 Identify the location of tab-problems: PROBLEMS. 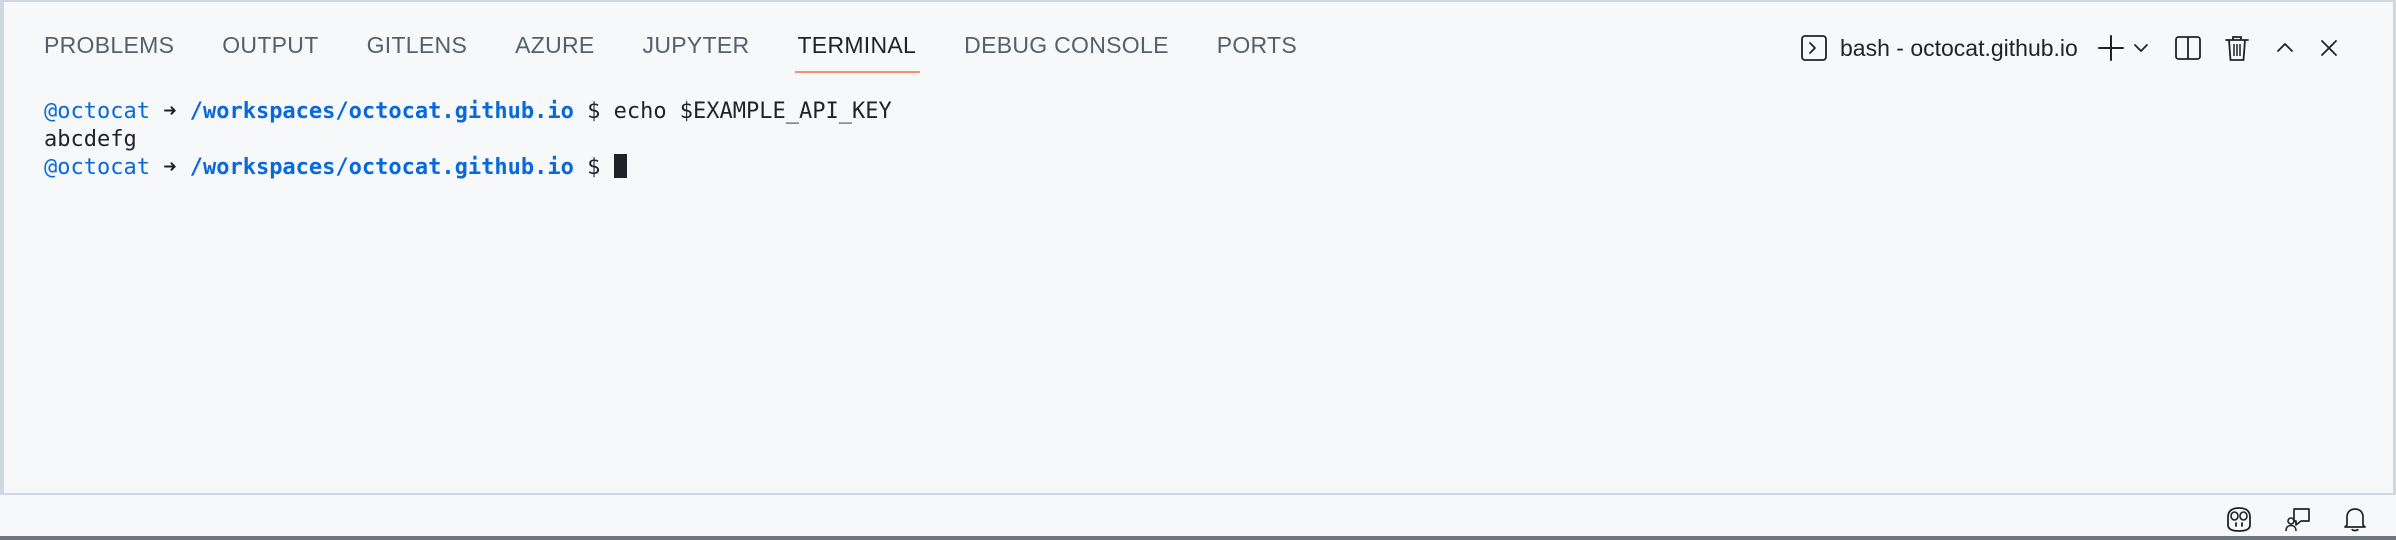
(109, 50).